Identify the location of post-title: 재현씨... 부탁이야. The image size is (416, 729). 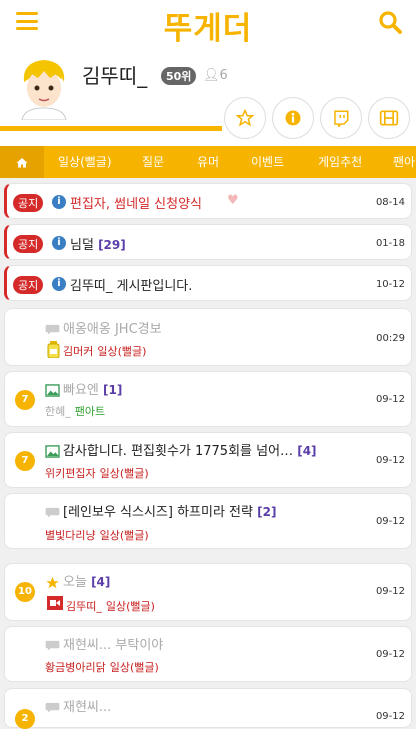
(104, 643).